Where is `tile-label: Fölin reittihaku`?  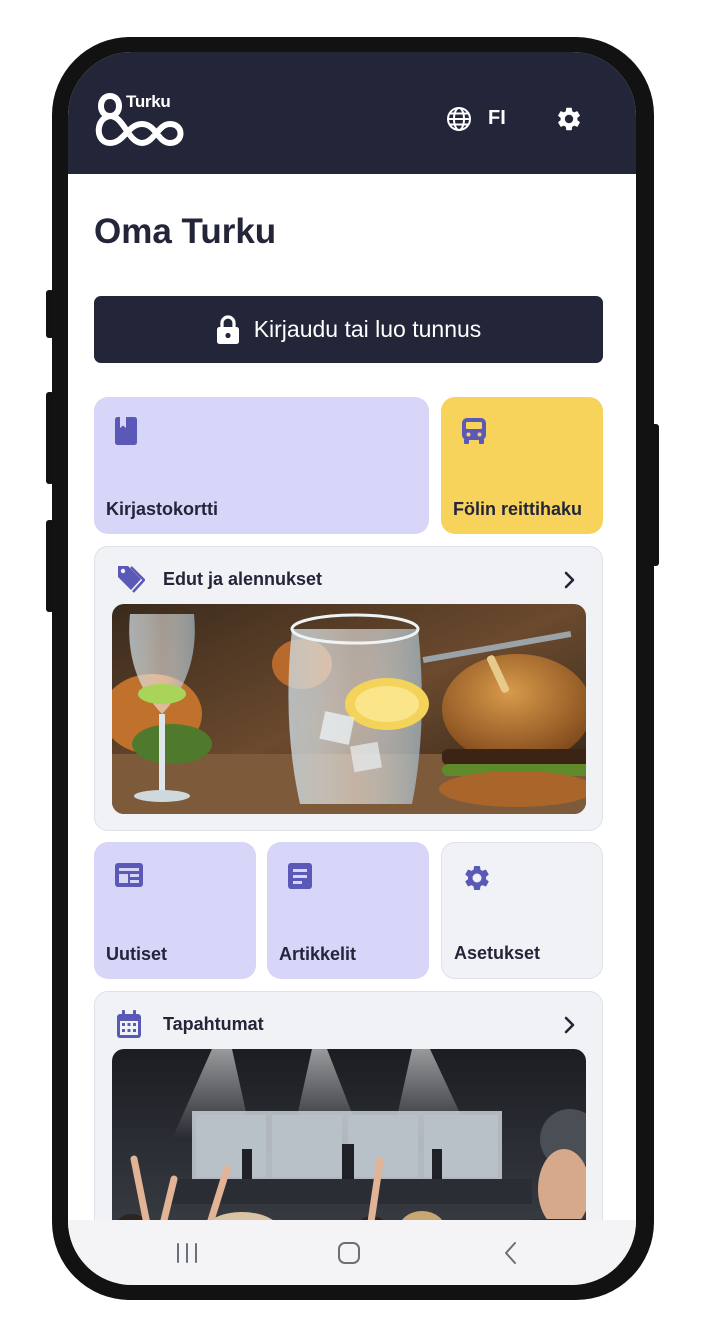 tile-label: Fölin reittihaku is located at coordinates (518, 509).